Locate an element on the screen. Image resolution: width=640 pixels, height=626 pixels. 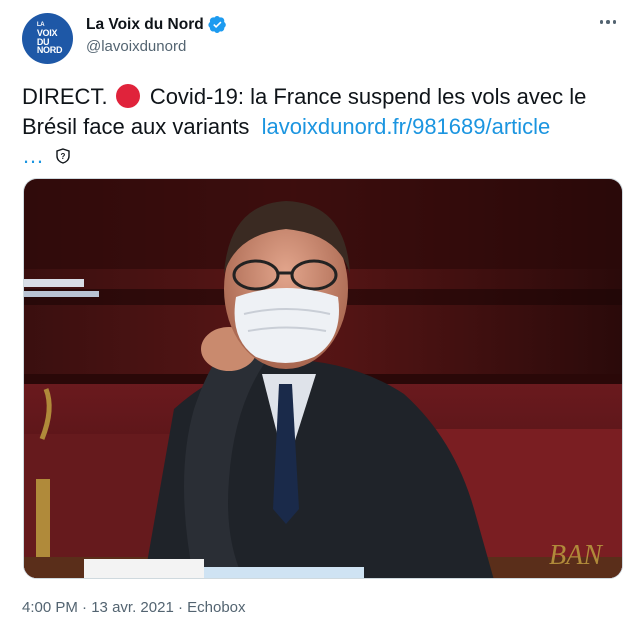
tweet-time: 4:00 PM is located at coordinates (50, 607).